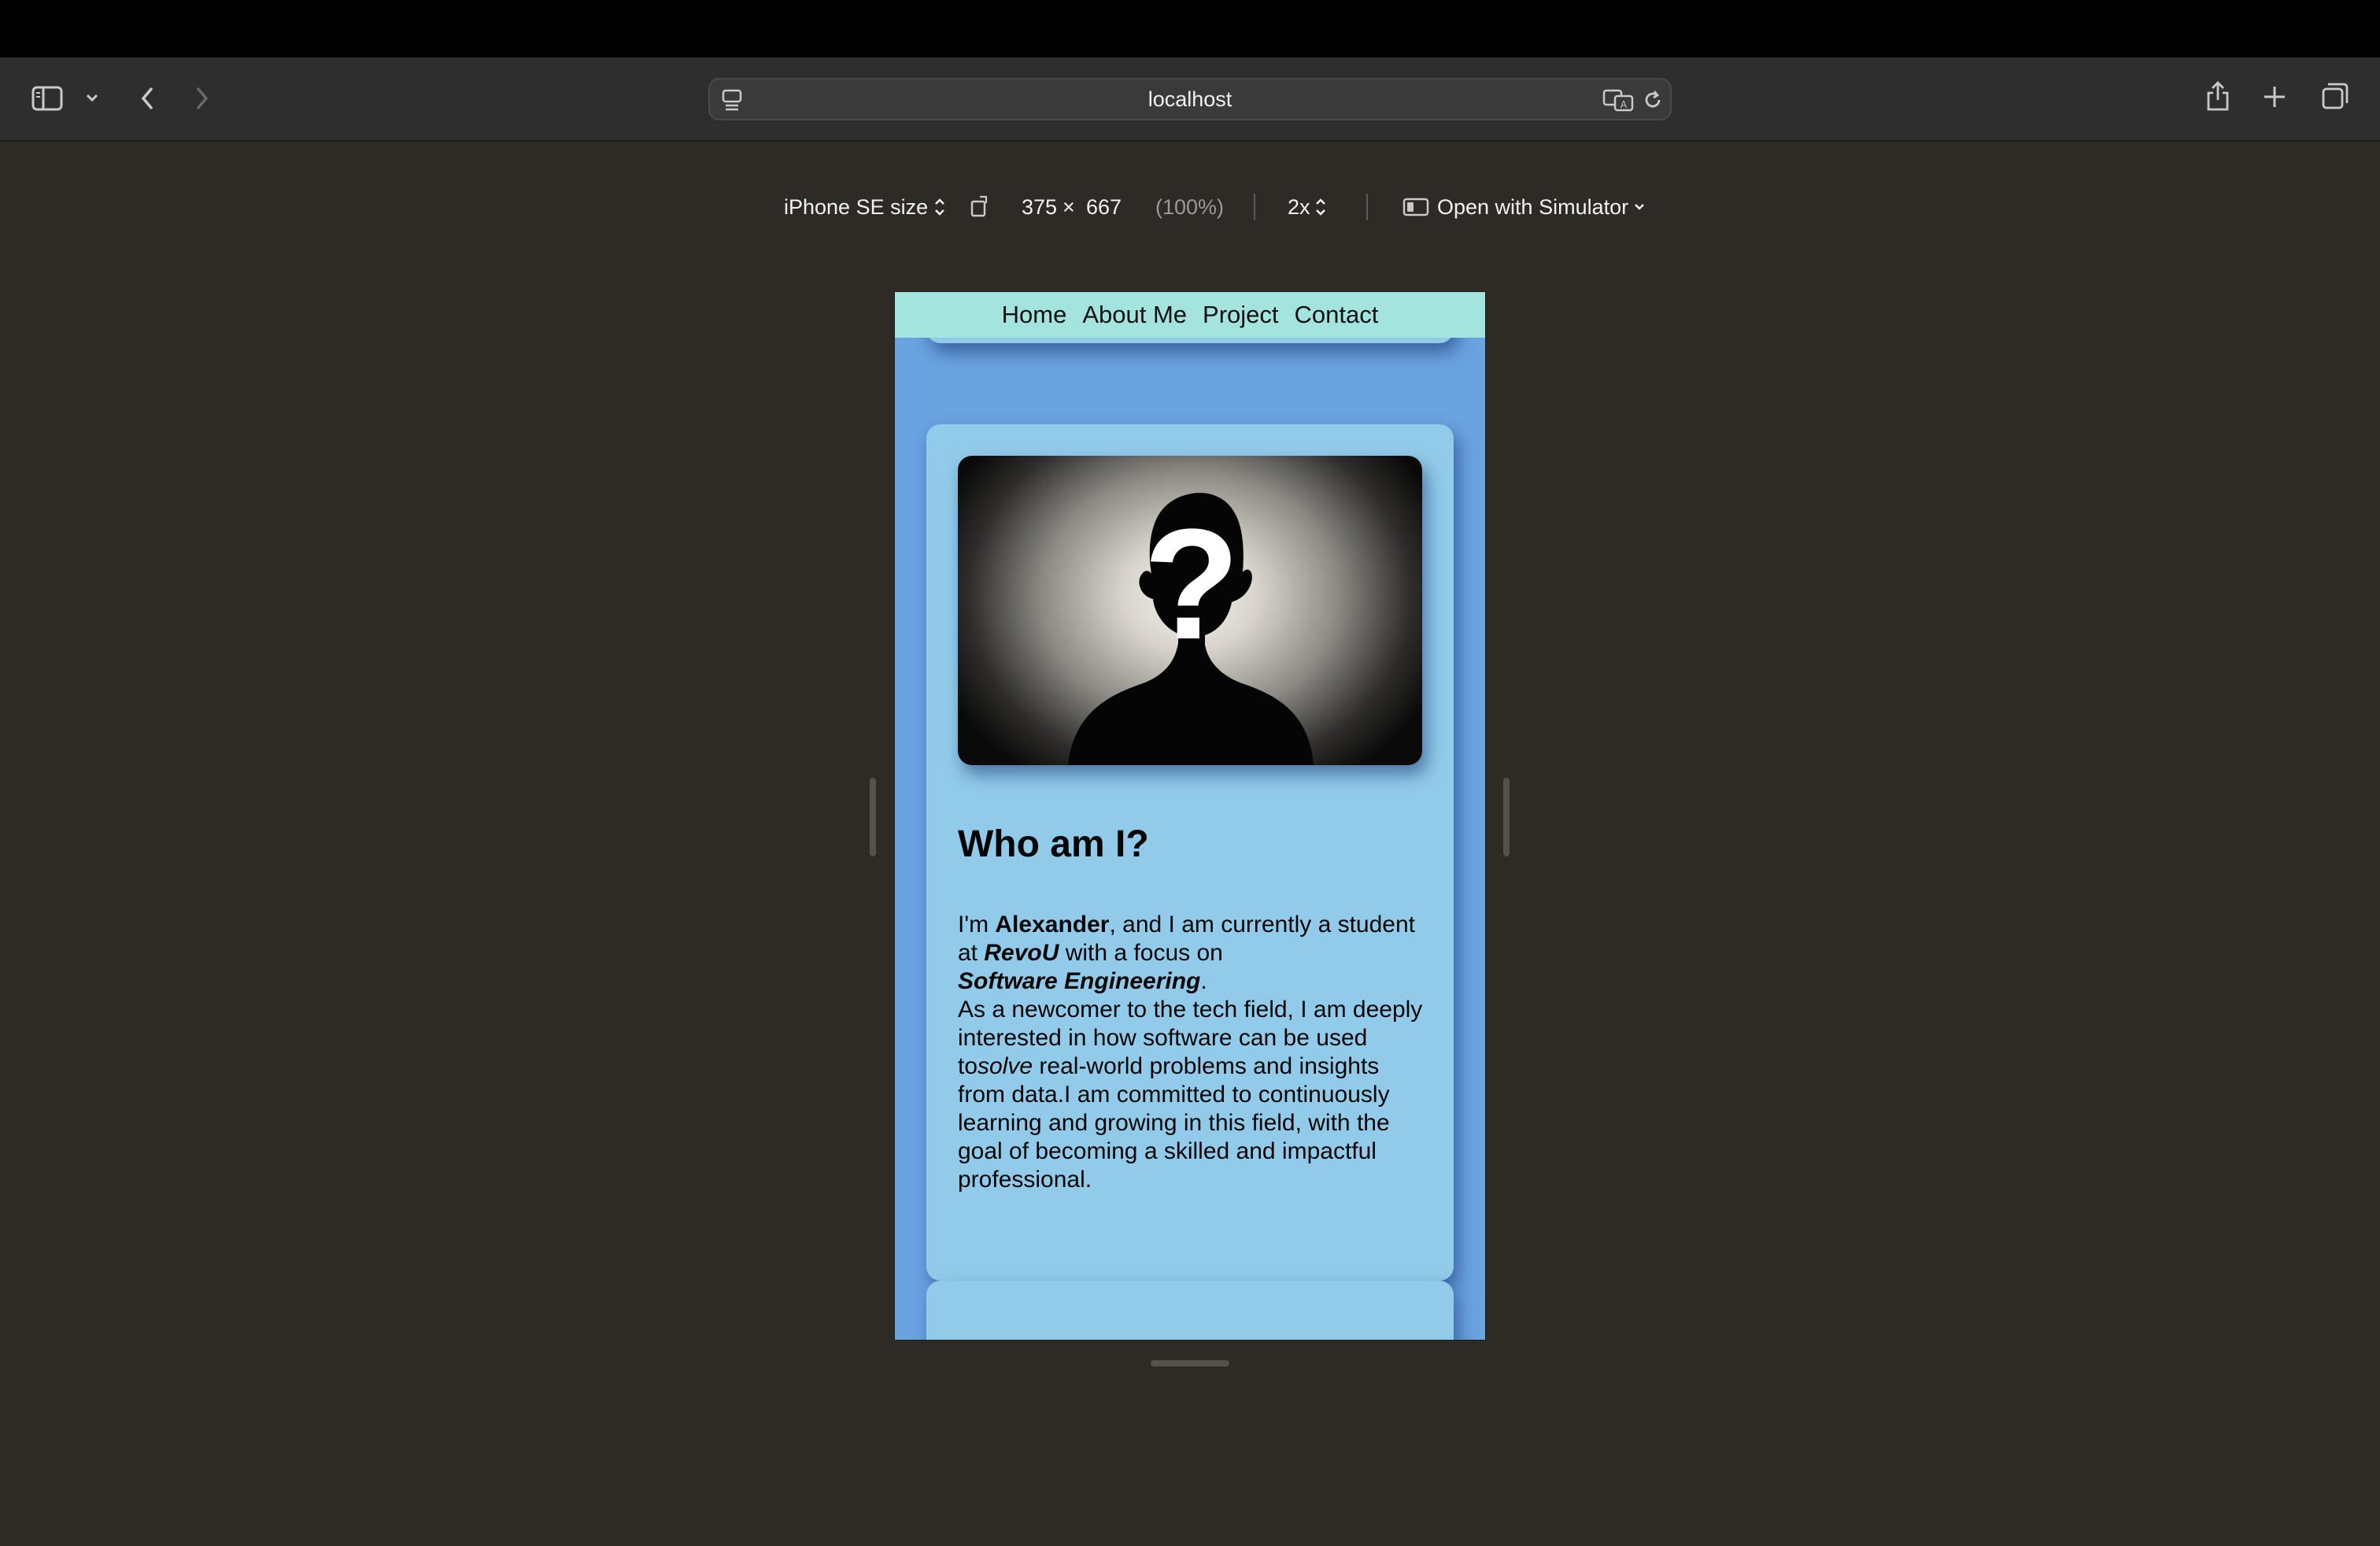  I want to click on viewport-height: 667, so click(1104, 207).